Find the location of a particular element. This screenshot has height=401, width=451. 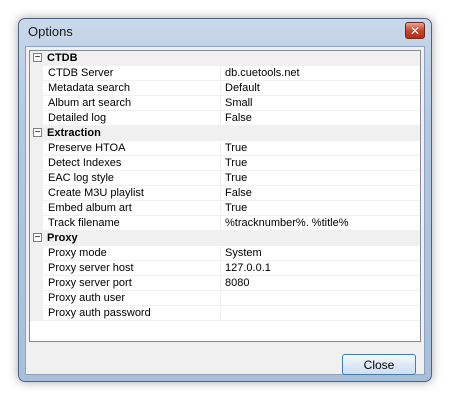

property-name: Create M3U playlist is located at coordinates (96, 193).